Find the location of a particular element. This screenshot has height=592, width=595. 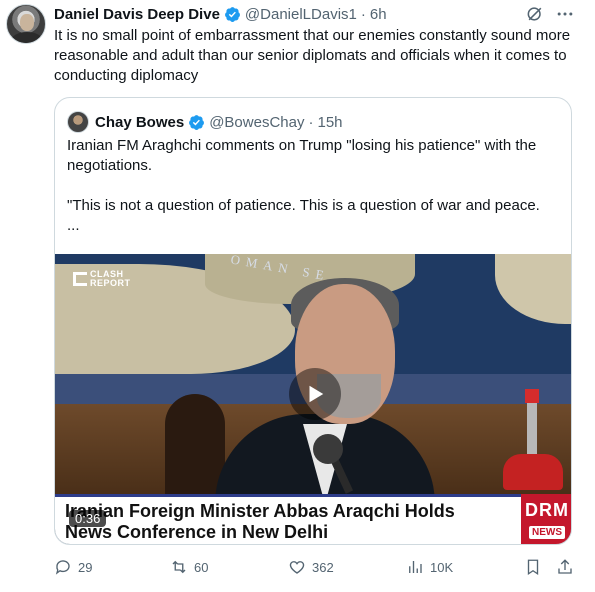

bookmark-icon is located at coordinates (533, 567).